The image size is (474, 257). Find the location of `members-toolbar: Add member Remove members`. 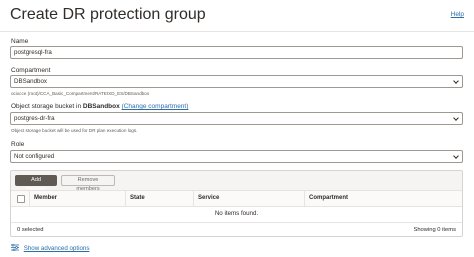

members-toolbar: Add member Remove members is located at coordinates (236, 181).